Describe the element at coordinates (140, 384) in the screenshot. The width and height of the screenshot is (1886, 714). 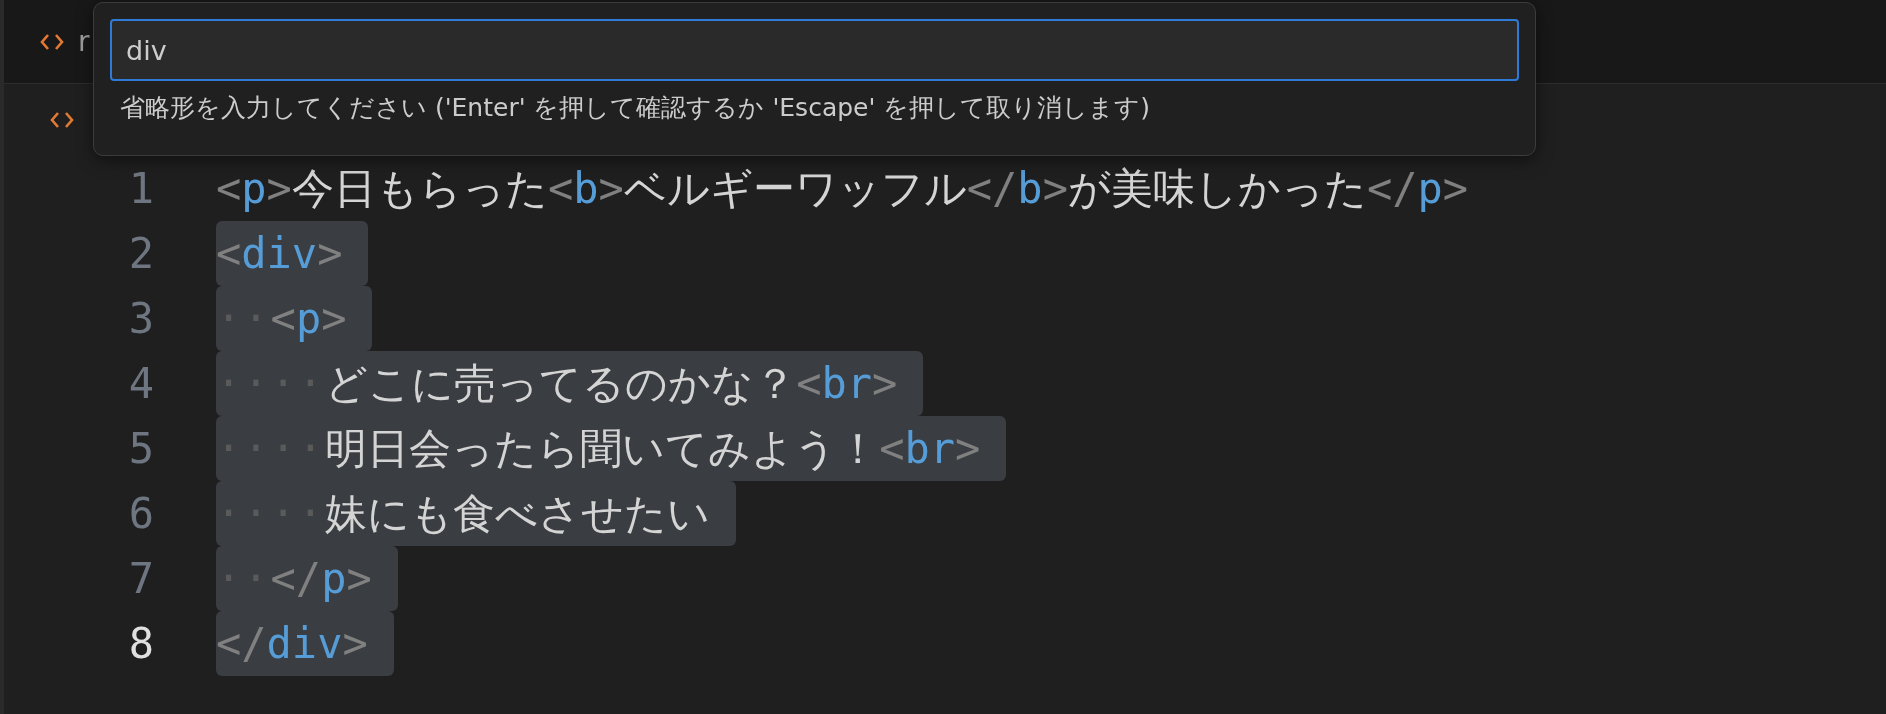
I see `line-number: 4` at that location.